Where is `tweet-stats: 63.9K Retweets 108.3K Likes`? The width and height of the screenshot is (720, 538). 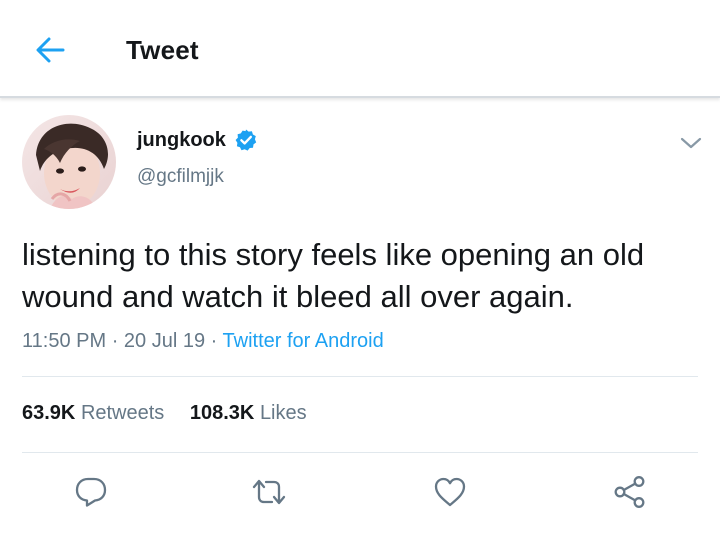 tweet-stats: 63.9K Retweets 108.3K Likes is located at coordinates (164, 413).